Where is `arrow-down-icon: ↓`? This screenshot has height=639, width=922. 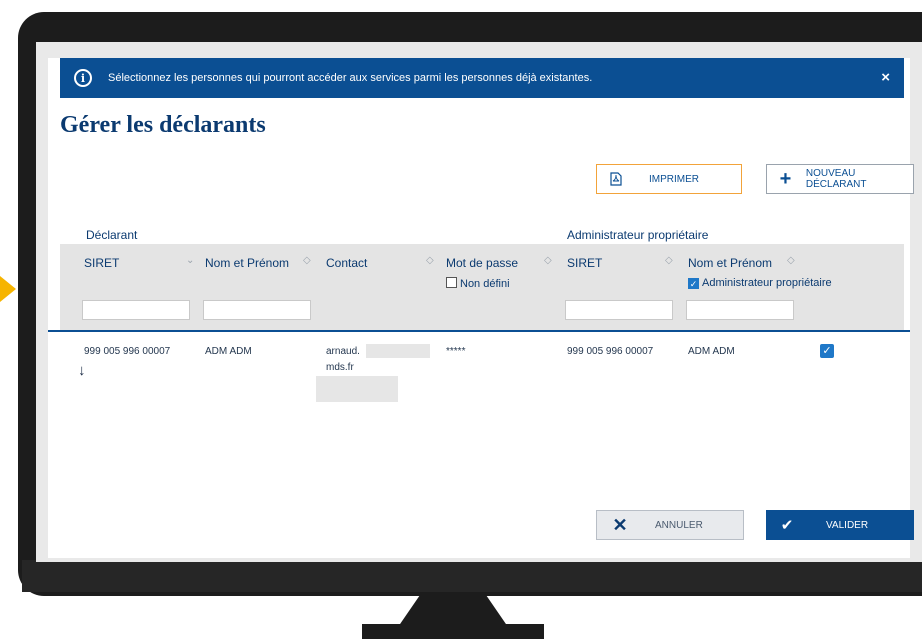
arrow-down-icon: ↓ is located at coordinates (82, 370).